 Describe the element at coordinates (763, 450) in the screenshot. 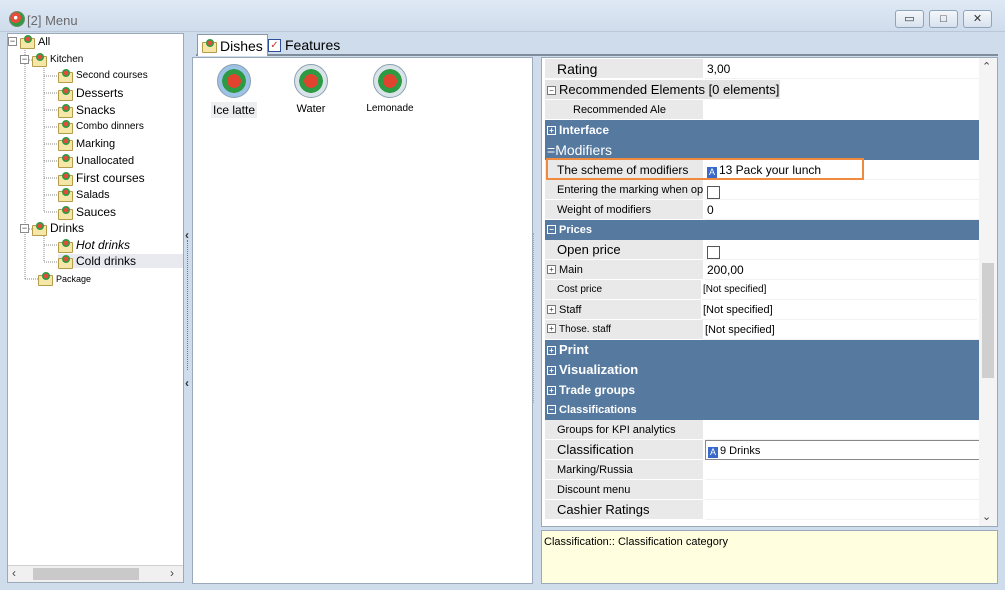

I see `prop-classification: Classification A9 Drinks` at that location.